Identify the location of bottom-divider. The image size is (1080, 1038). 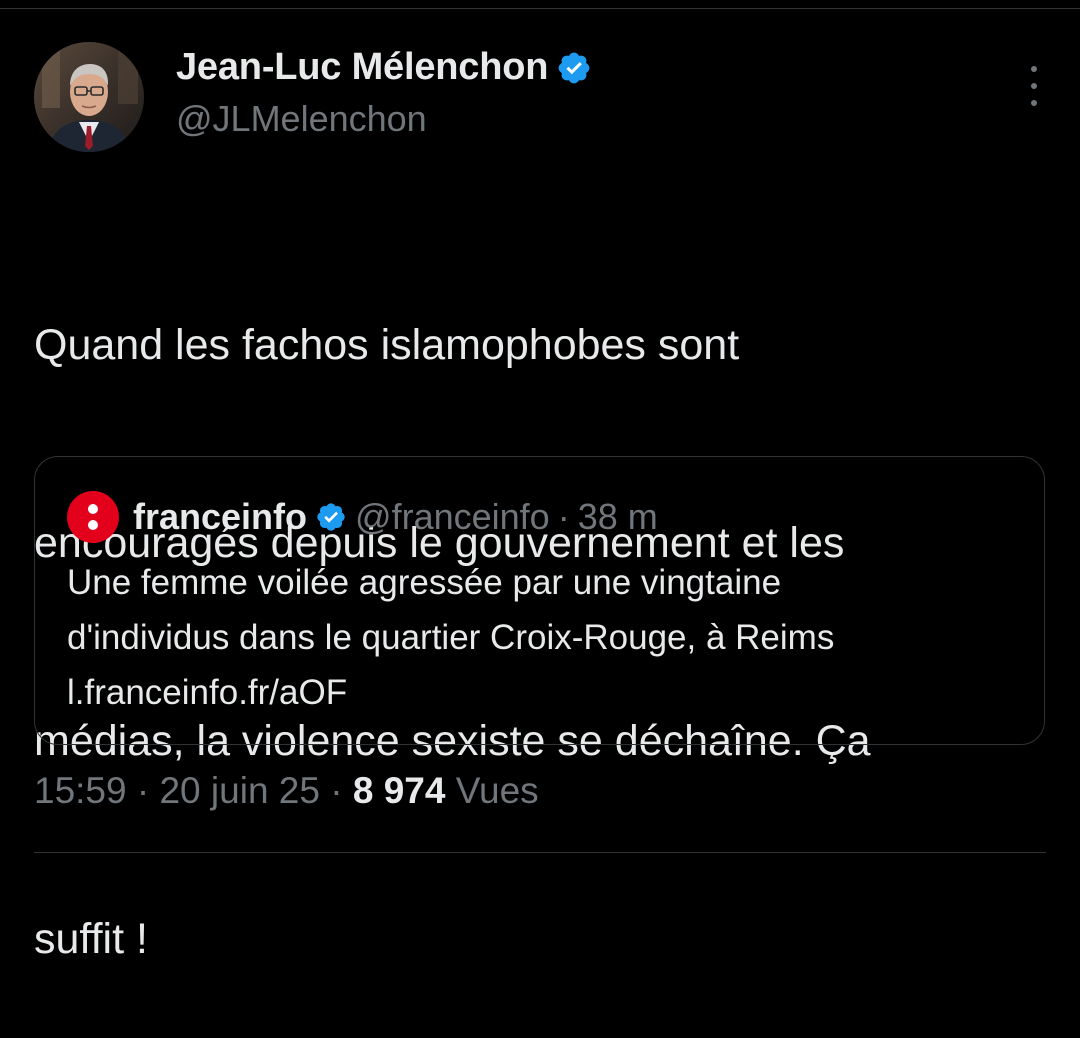
(540, 852).